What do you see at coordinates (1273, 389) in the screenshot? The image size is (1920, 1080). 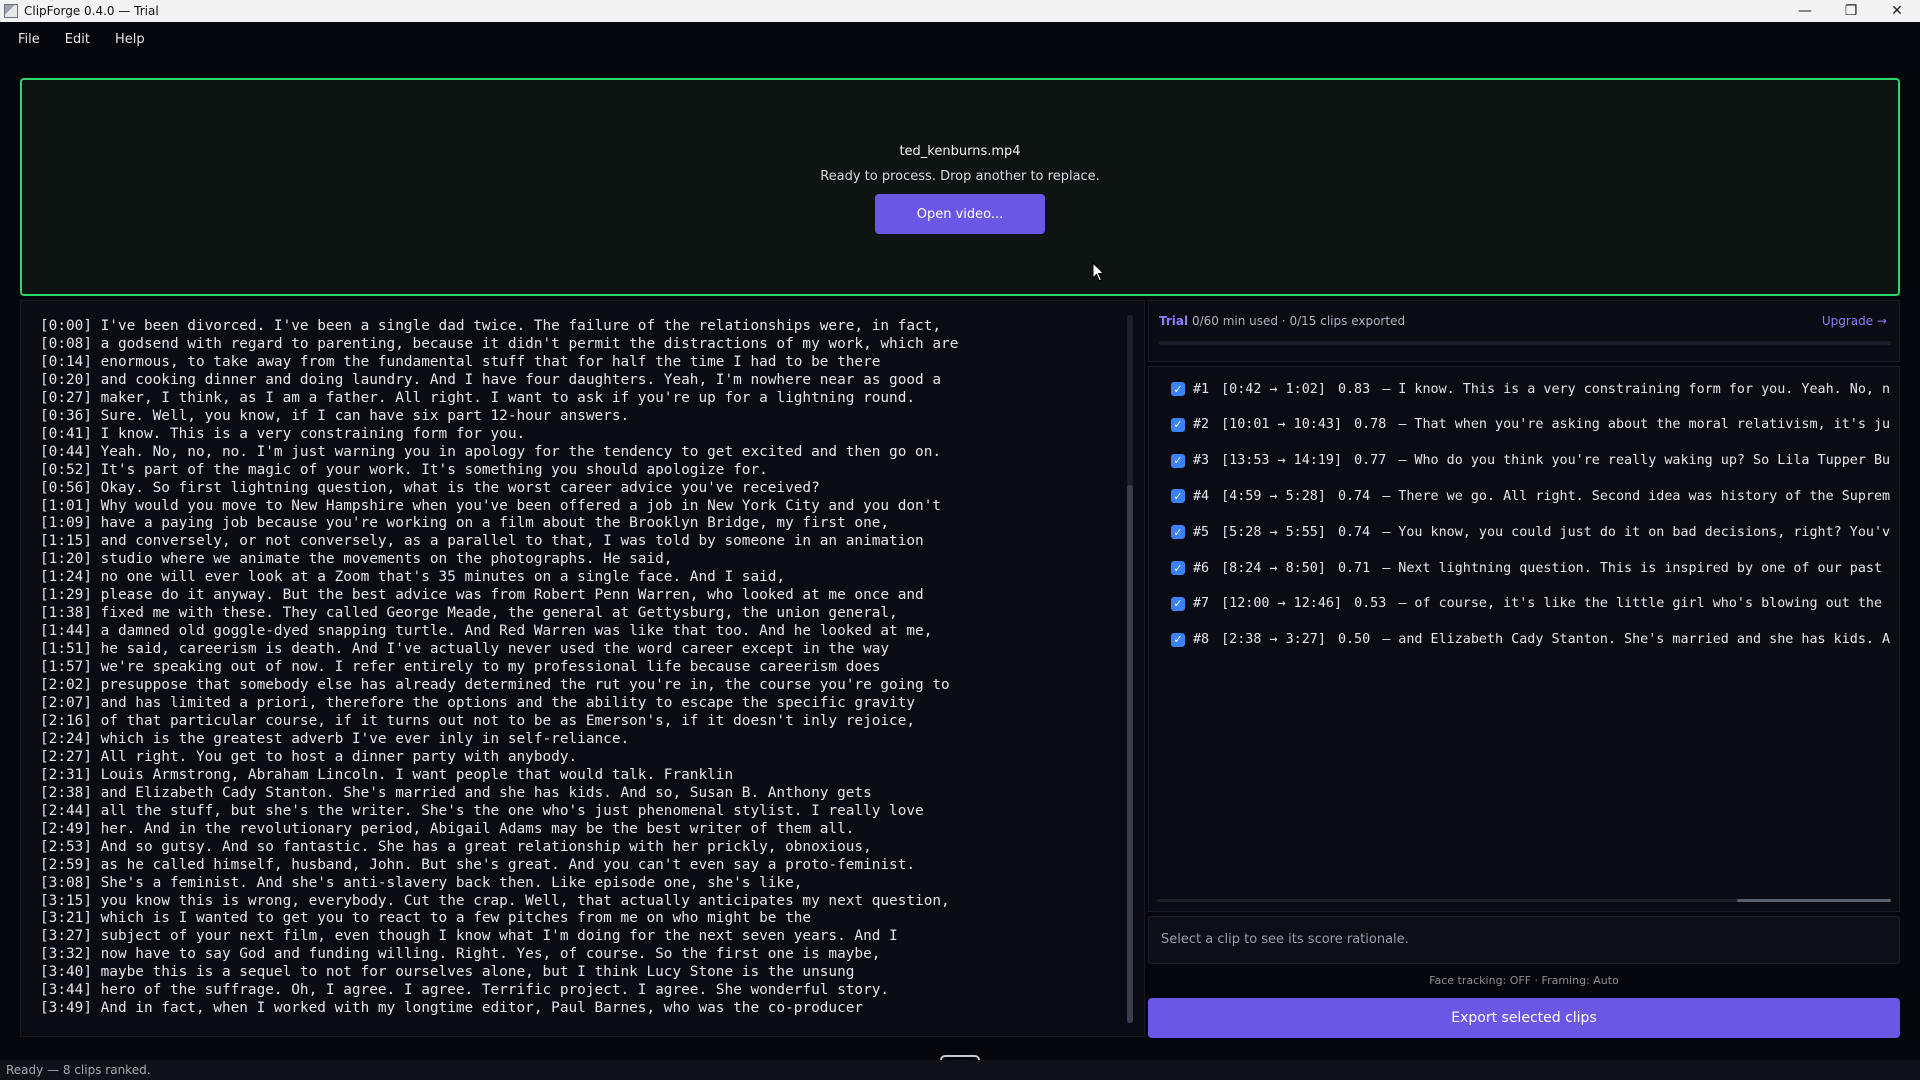 I see `clip-time-range: [0:42 → 1:02]` at bounding box center [1273, 389].